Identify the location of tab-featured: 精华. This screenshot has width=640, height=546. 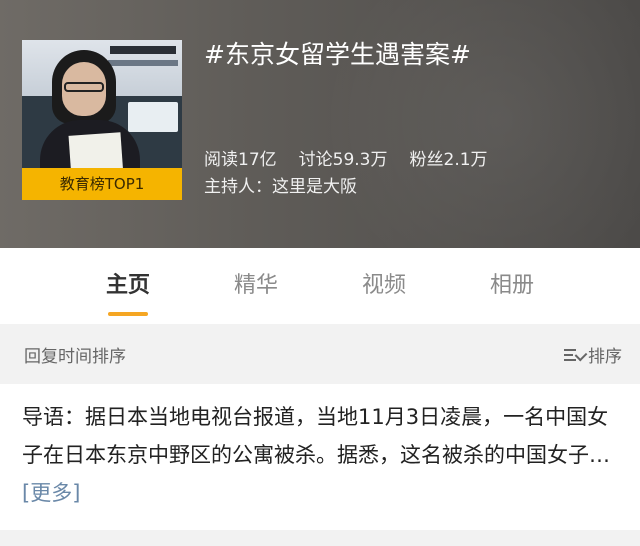
(256, 286).